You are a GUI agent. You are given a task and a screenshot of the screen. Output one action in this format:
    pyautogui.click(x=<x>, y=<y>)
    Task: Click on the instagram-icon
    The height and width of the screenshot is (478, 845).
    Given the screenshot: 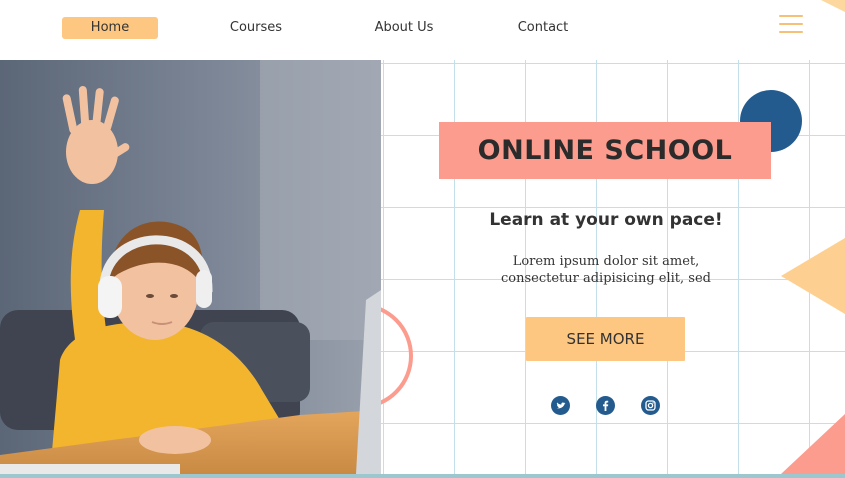 What is the action you would take?
    pyautogui.click(x=650, y=405)
    